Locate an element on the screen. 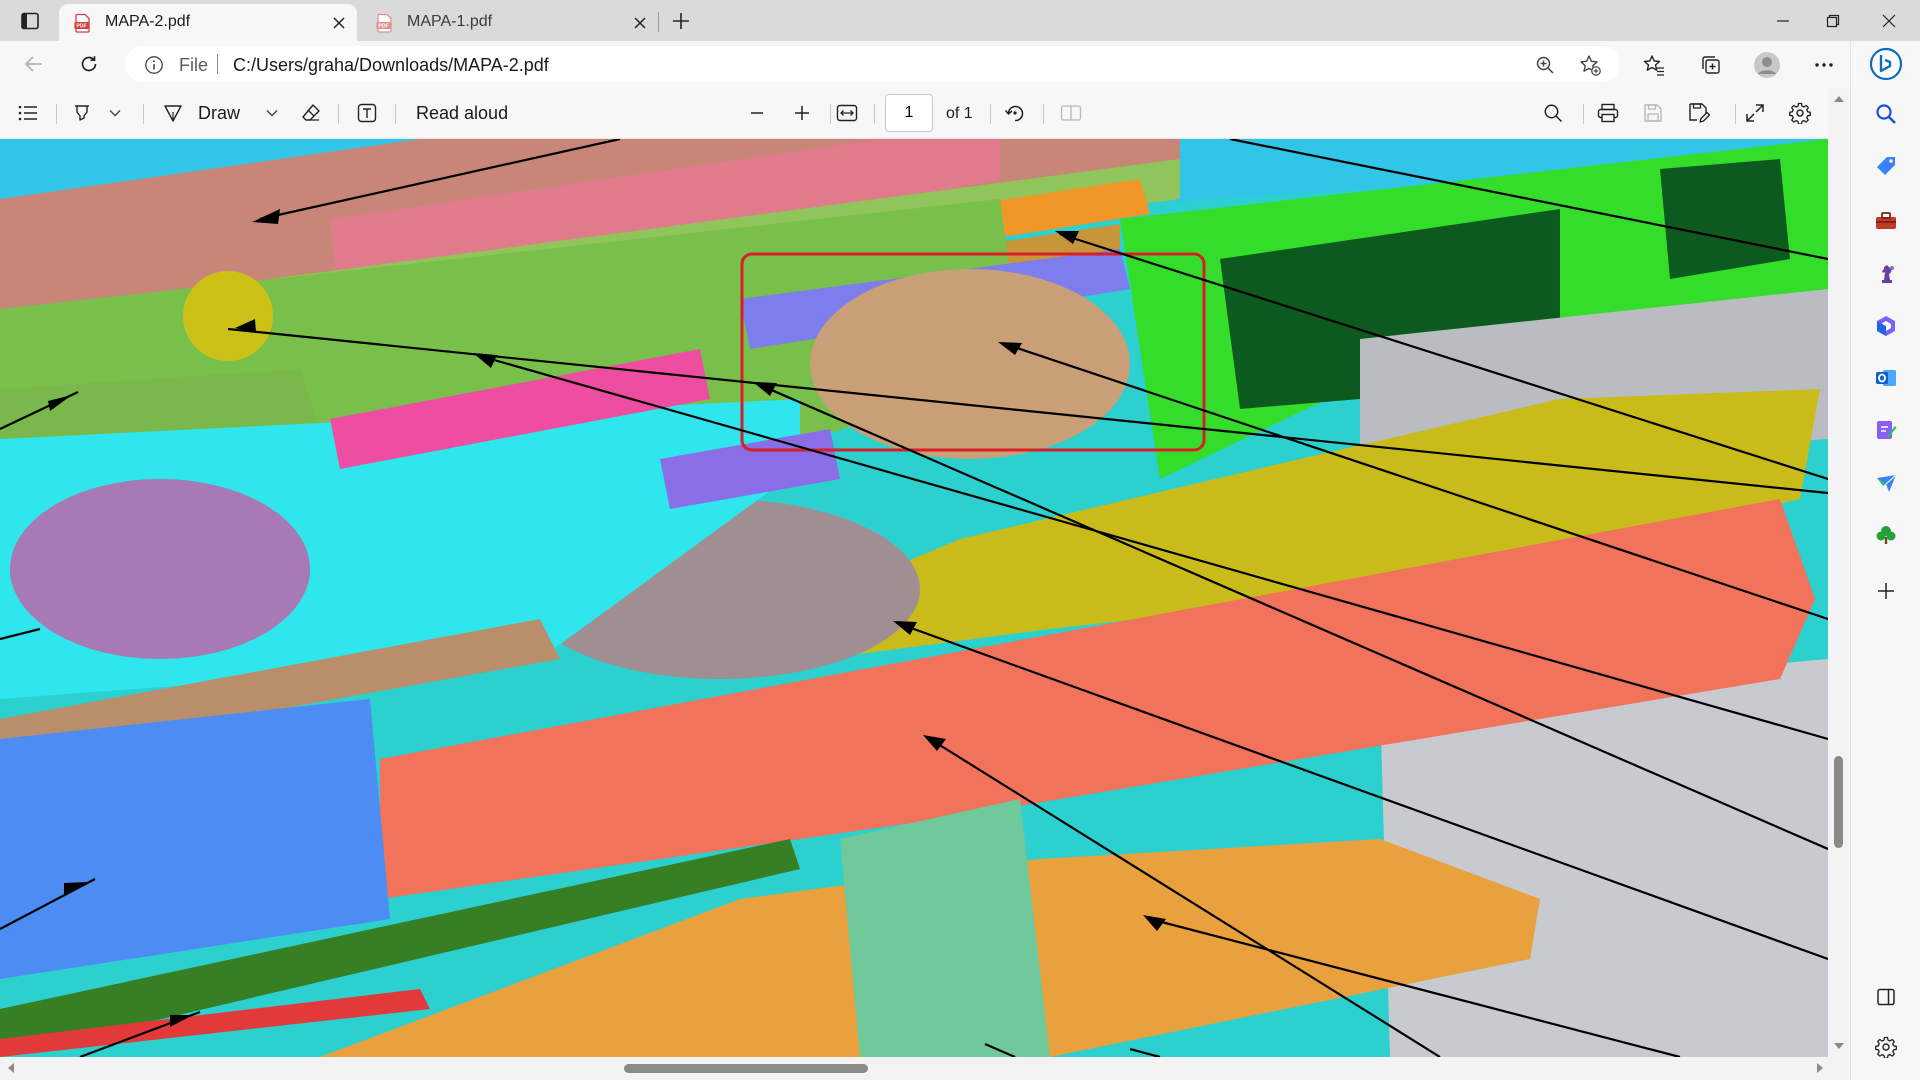 Image resolution: width=1920 pixels, height=1080 pixels. page-view-button is located at coordinates (1071, 113).